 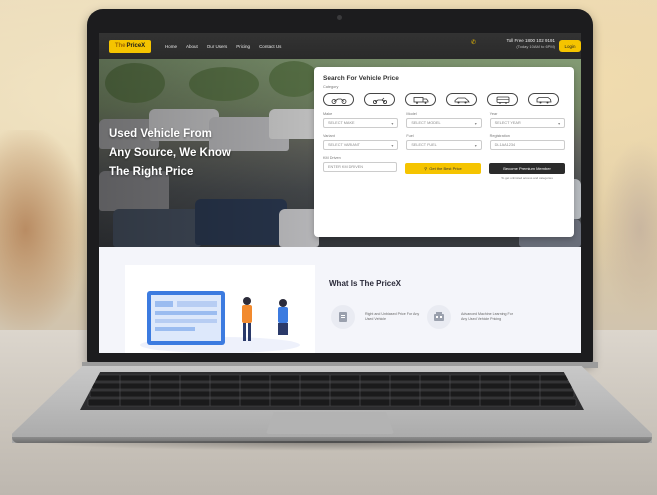 What do you see at coordinates (151, 172) in the screenshot?
I see `hero-headline-line: The Right Price` at bounding box center [151, 172].